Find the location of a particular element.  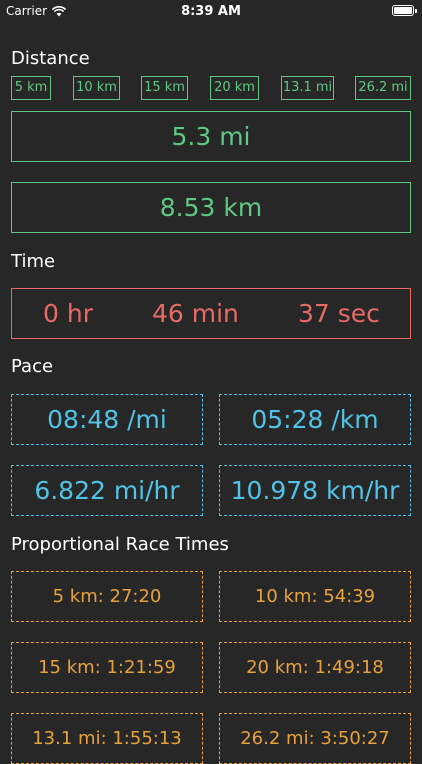

preset-20km-button: 20 km is located at coordinates (234, 88).